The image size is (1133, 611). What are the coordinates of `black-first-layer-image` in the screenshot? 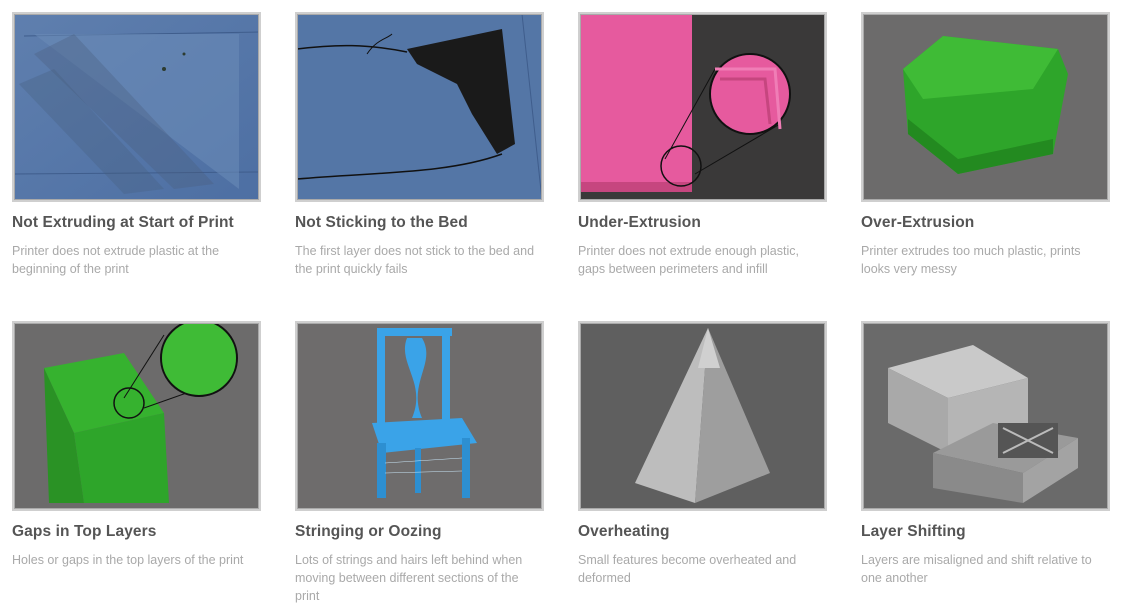 It's located at (419, 107).